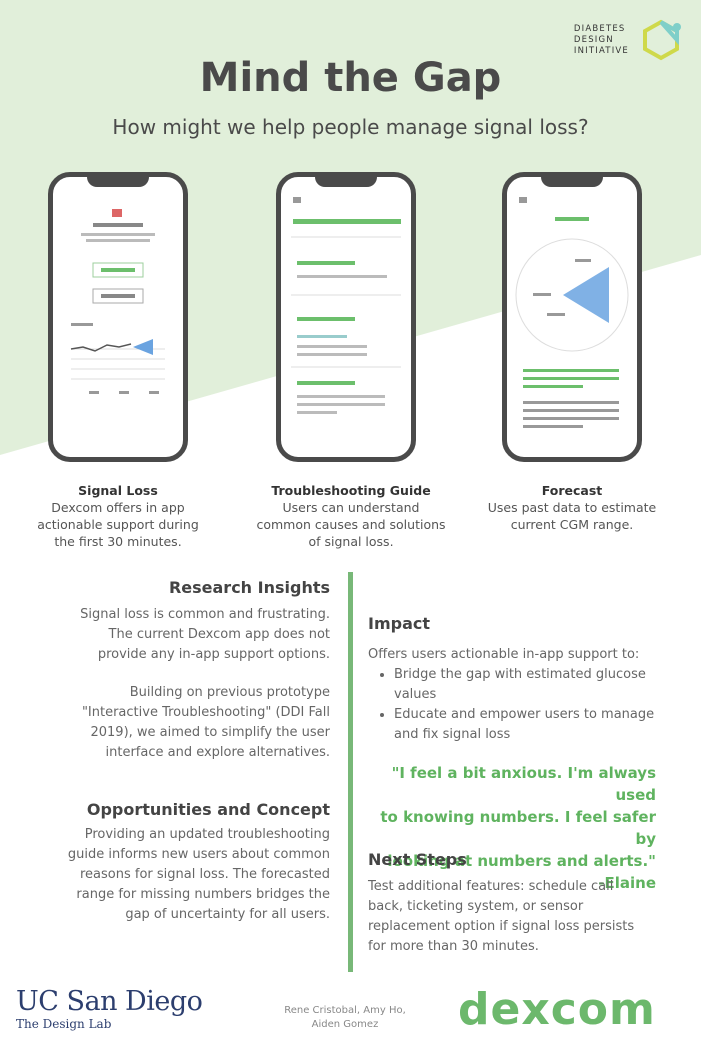  Describe the element at coordinates (417, 859) in the screenshot. I see `next-steps-heading: Next Steps` at that location.